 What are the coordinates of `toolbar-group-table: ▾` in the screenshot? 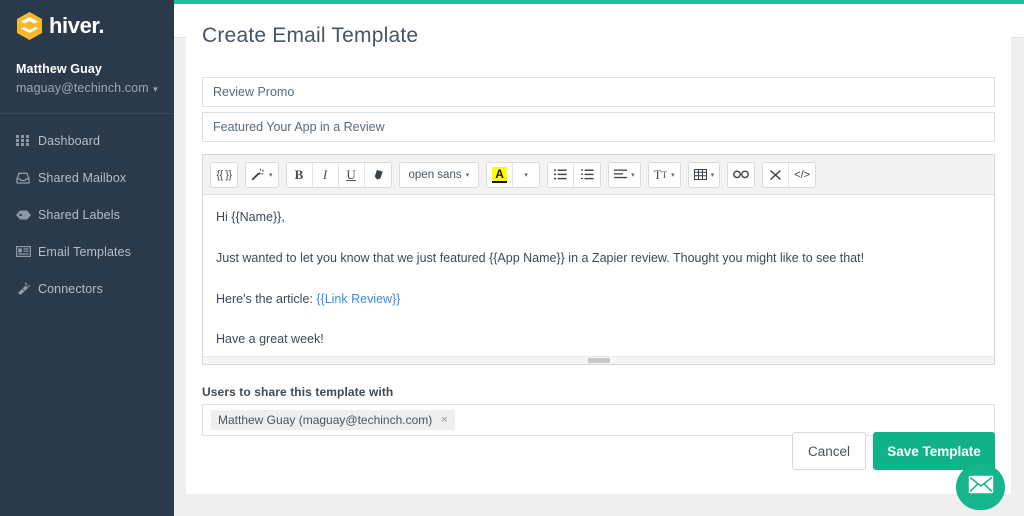 It's located at (704, 174).